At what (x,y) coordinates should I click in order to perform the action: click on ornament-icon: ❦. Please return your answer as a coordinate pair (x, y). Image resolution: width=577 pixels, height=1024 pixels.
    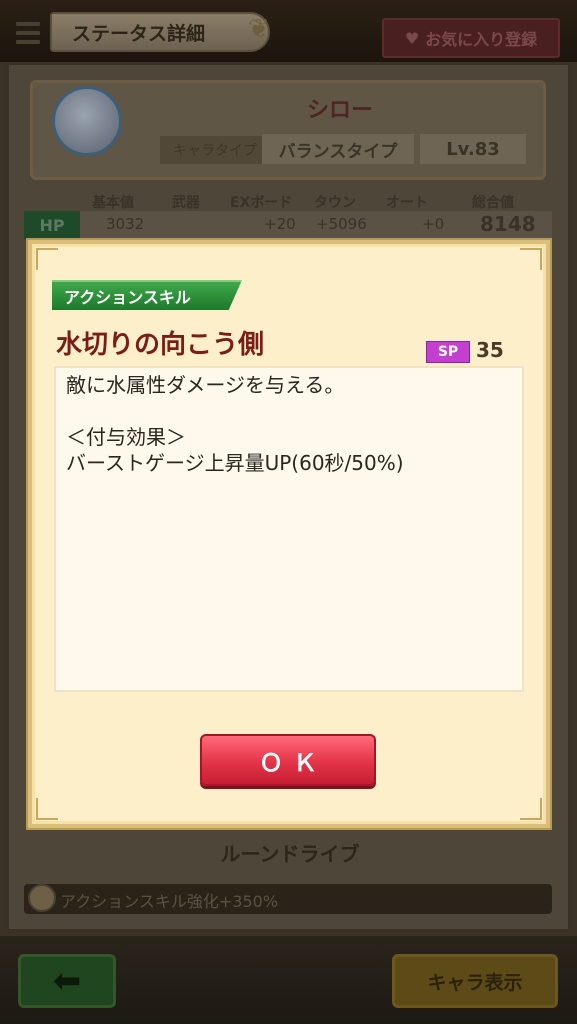
    Looking at the image, I should click on (259, 29).